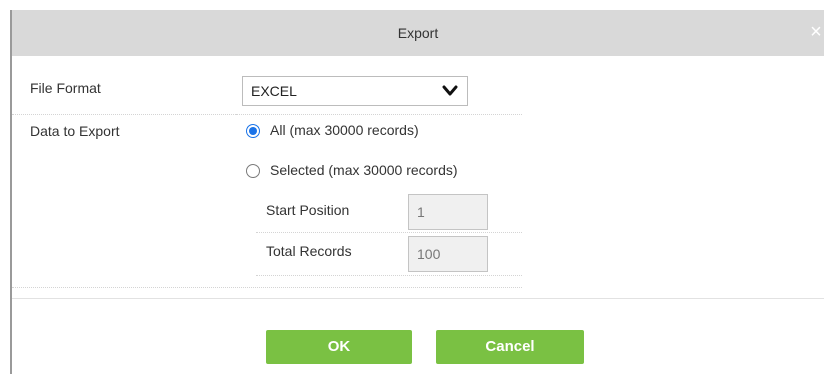  I want to click on radio-all-label: All (max 30000 records), so click(344, 130).